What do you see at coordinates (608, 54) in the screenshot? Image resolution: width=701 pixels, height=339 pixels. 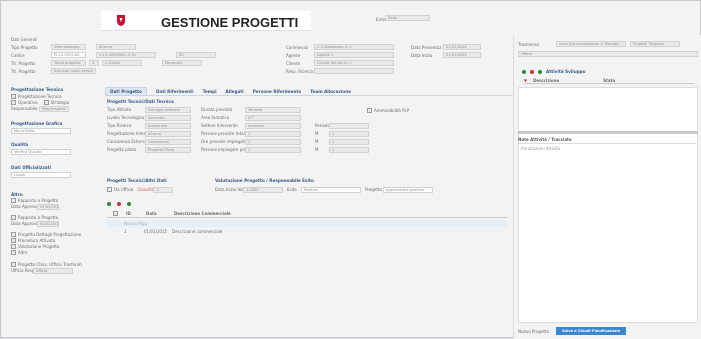 I see `ufficio-select: Ufficio` at bounding box center [608, 54].